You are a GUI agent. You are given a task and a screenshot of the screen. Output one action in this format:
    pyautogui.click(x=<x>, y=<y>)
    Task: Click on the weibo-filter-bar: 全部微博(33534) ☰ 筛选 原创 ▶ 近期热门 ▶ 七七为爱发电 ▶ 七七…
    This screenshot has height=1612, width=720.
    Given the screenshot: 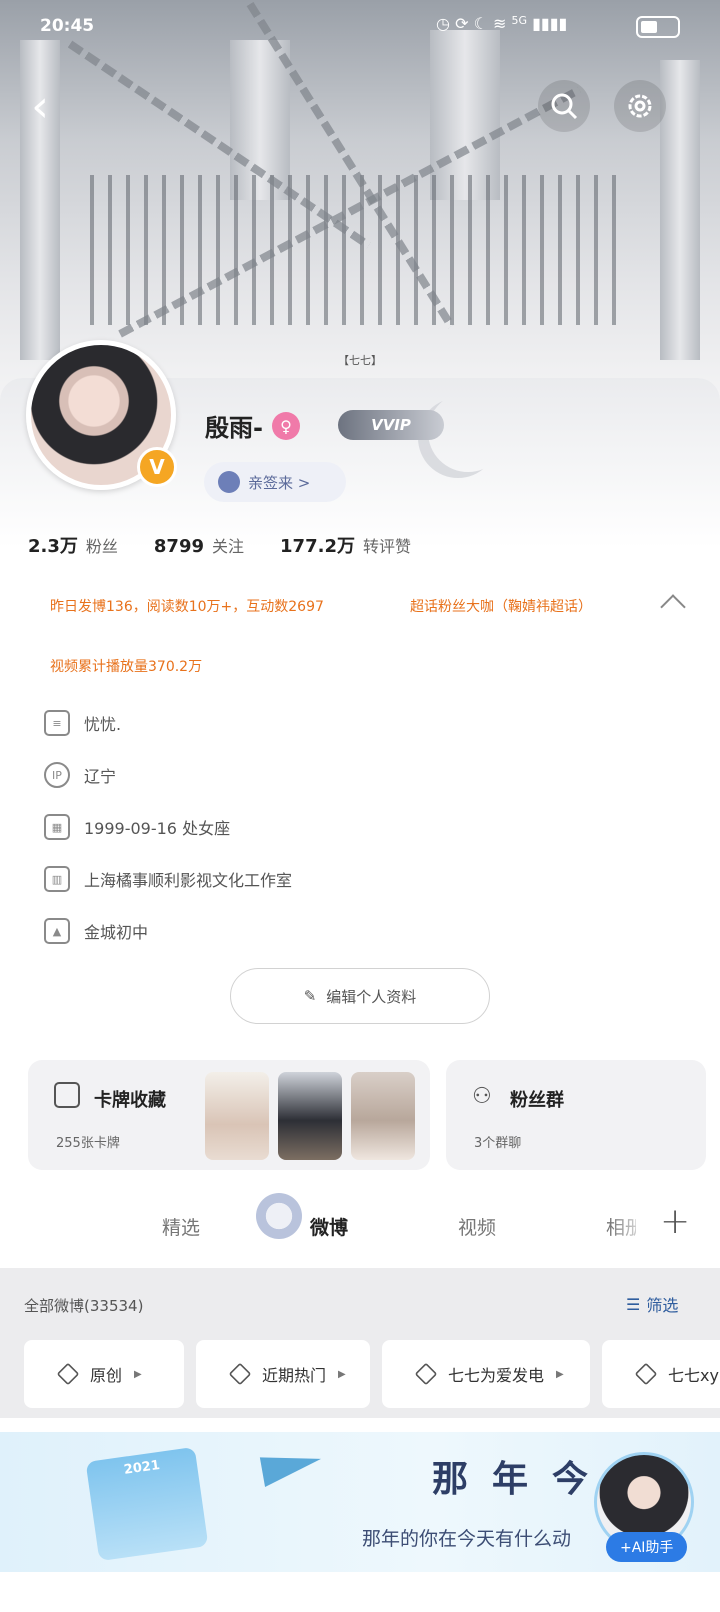 What is the action you would take?
    pyautogui.click(x=360, y=1343)
    